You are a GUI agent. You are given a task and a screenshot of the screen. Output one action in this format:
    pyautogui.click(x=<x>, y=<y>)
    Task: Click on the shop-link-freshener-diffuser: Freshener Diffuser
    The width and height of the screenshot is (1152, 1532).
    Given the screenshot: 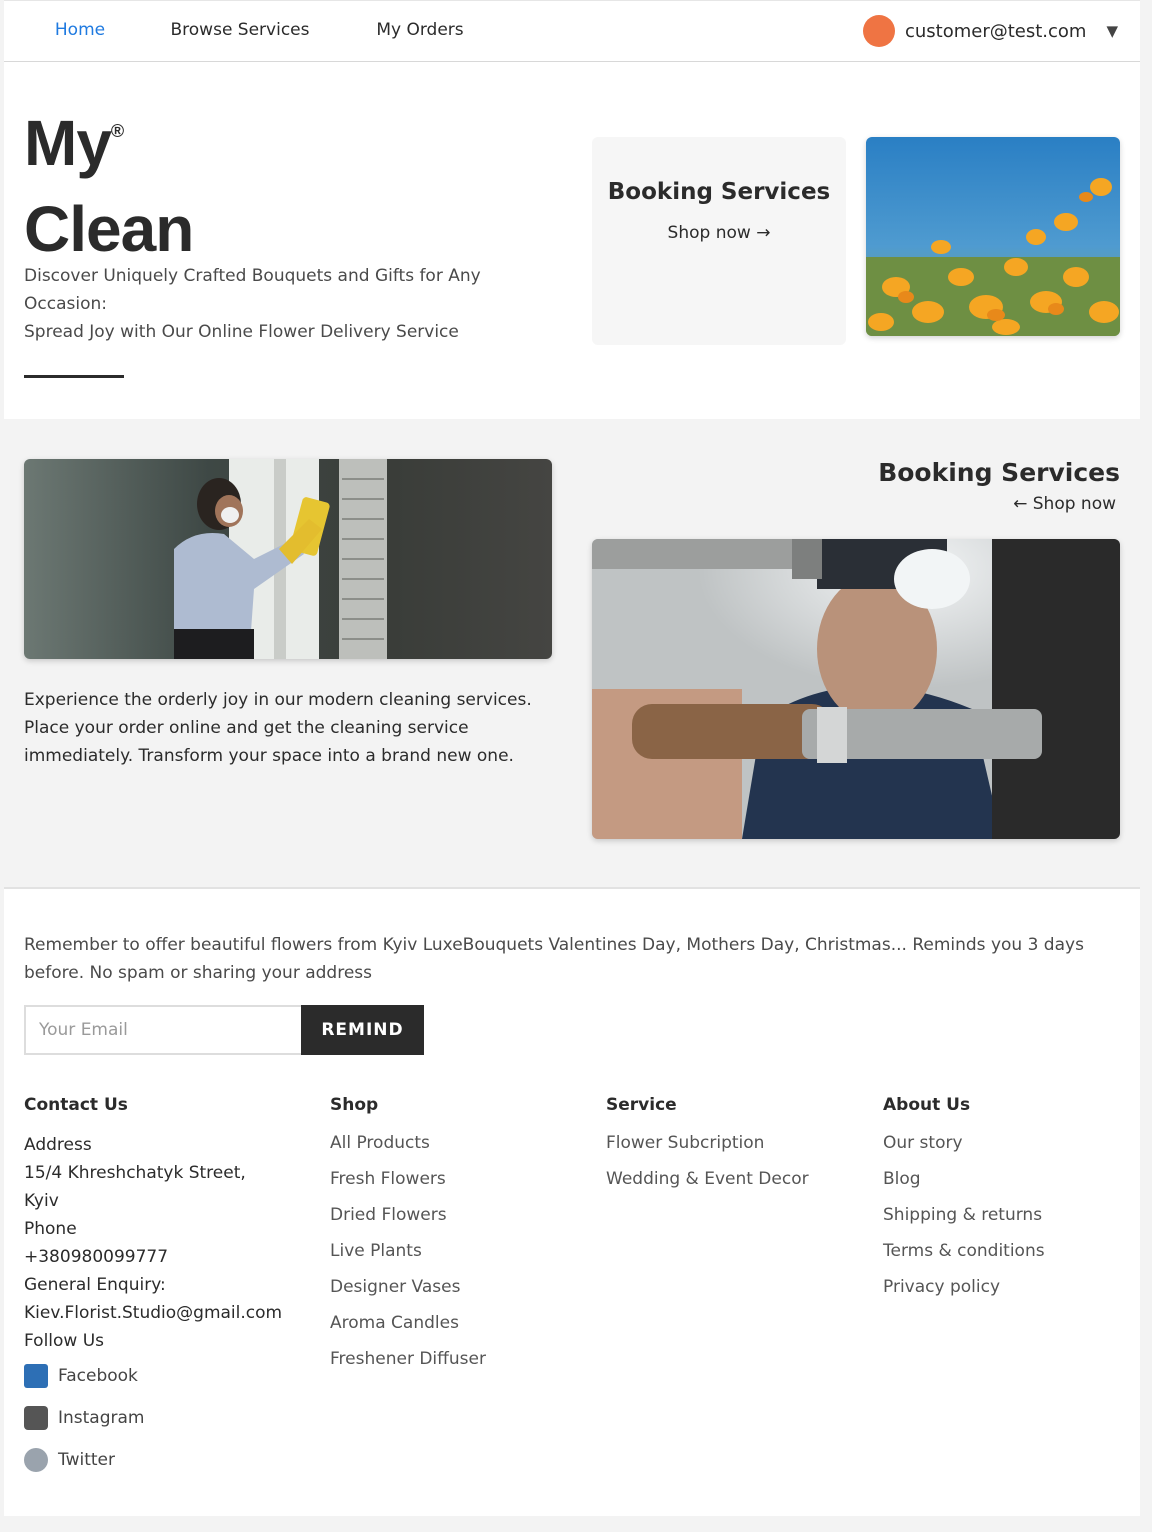 What is the action you would take?
    pyautogui.click(x=408, y=1359)
    